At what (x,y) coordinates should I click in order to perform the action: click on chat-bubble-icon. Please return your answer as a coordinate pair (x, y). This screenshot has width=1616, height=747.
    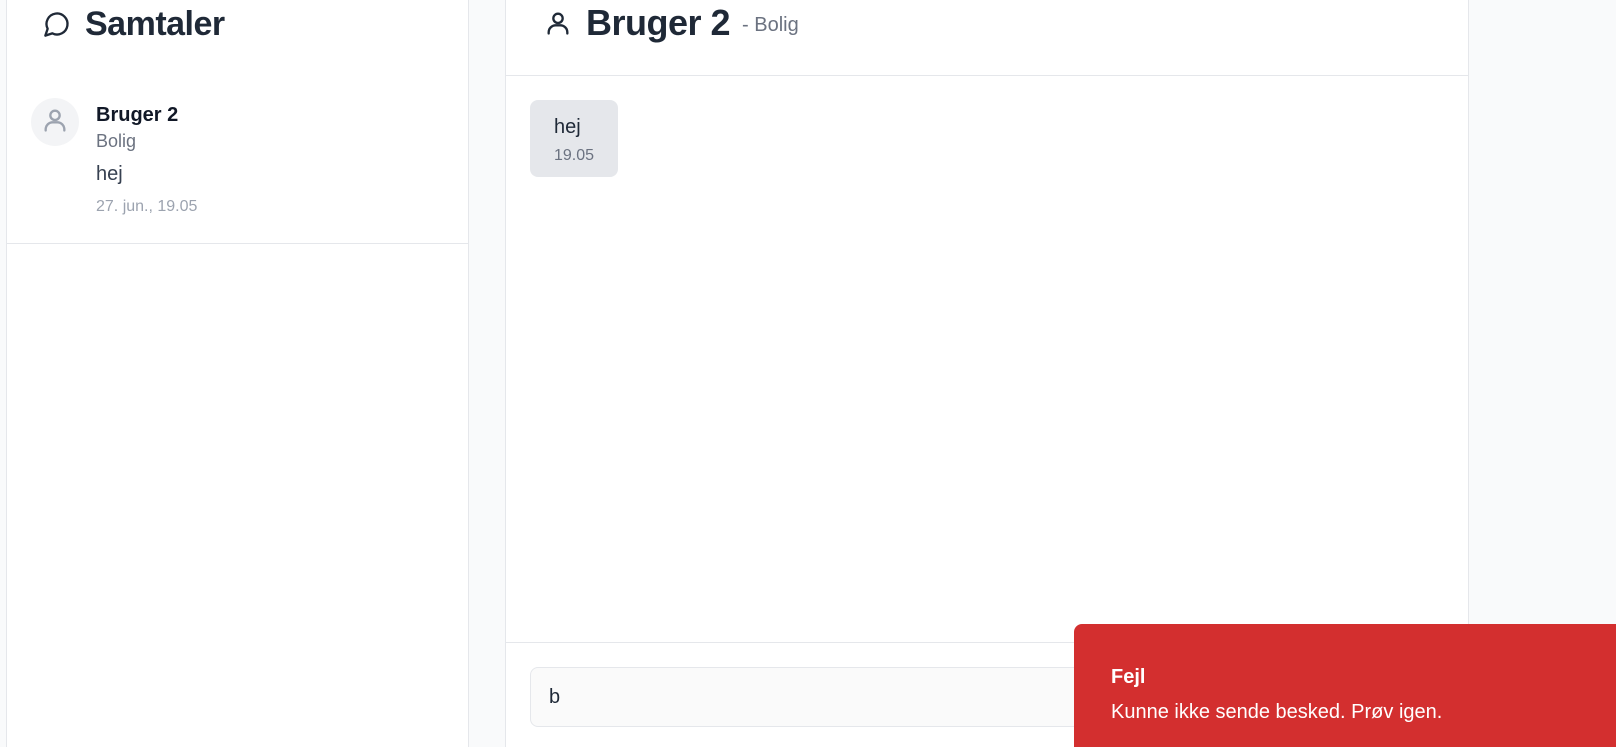
    Looking at the image, I should click on (58, 24).